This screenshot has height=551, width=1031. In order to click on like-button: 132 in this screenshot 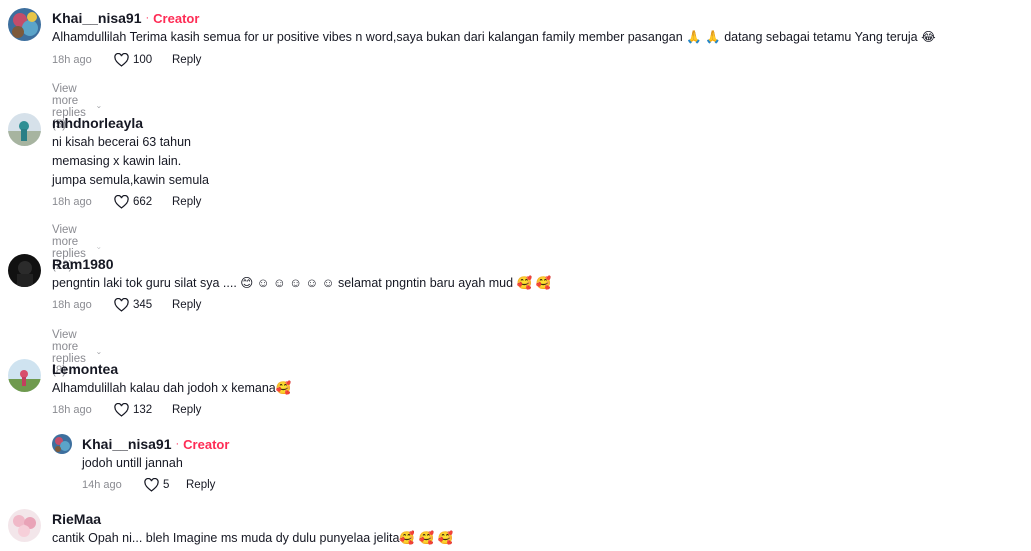, I will do `click(143, 410)`.